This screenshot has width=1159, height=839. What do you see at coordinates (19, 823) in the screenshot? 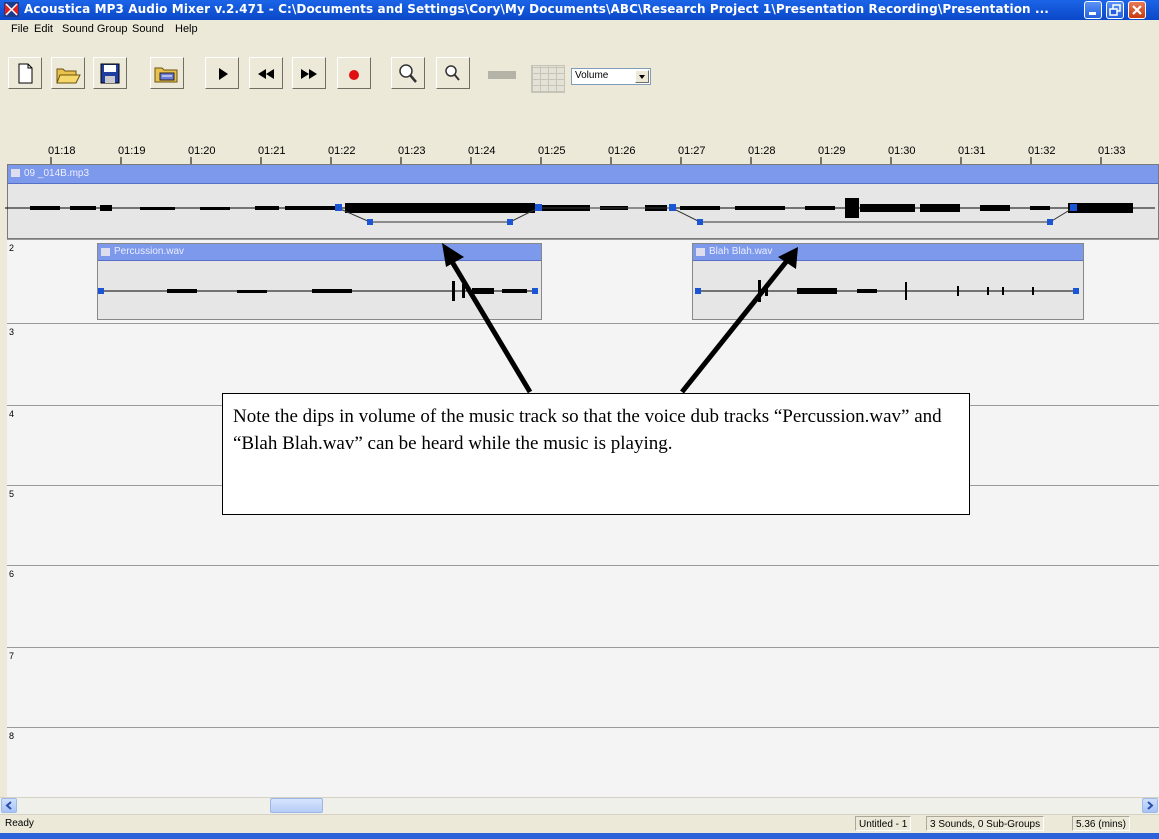
I see `status-text: Ready` at bounding box center [19, 823].